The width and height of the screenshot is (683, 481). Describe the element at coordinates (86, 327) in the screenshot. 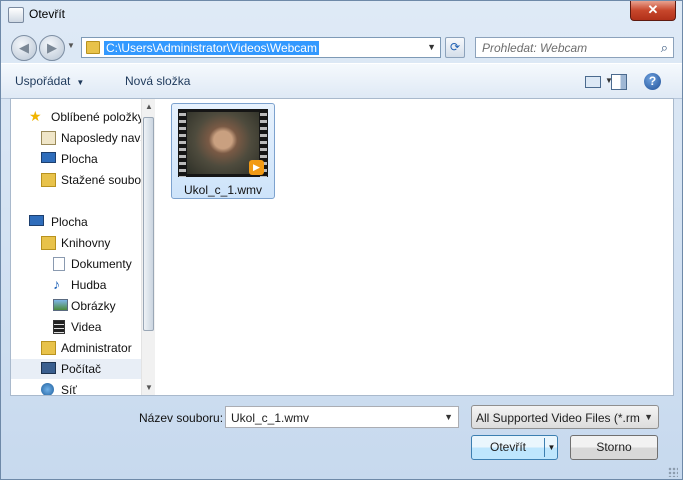

I see `sidebar-item-label: Videa` at that location.